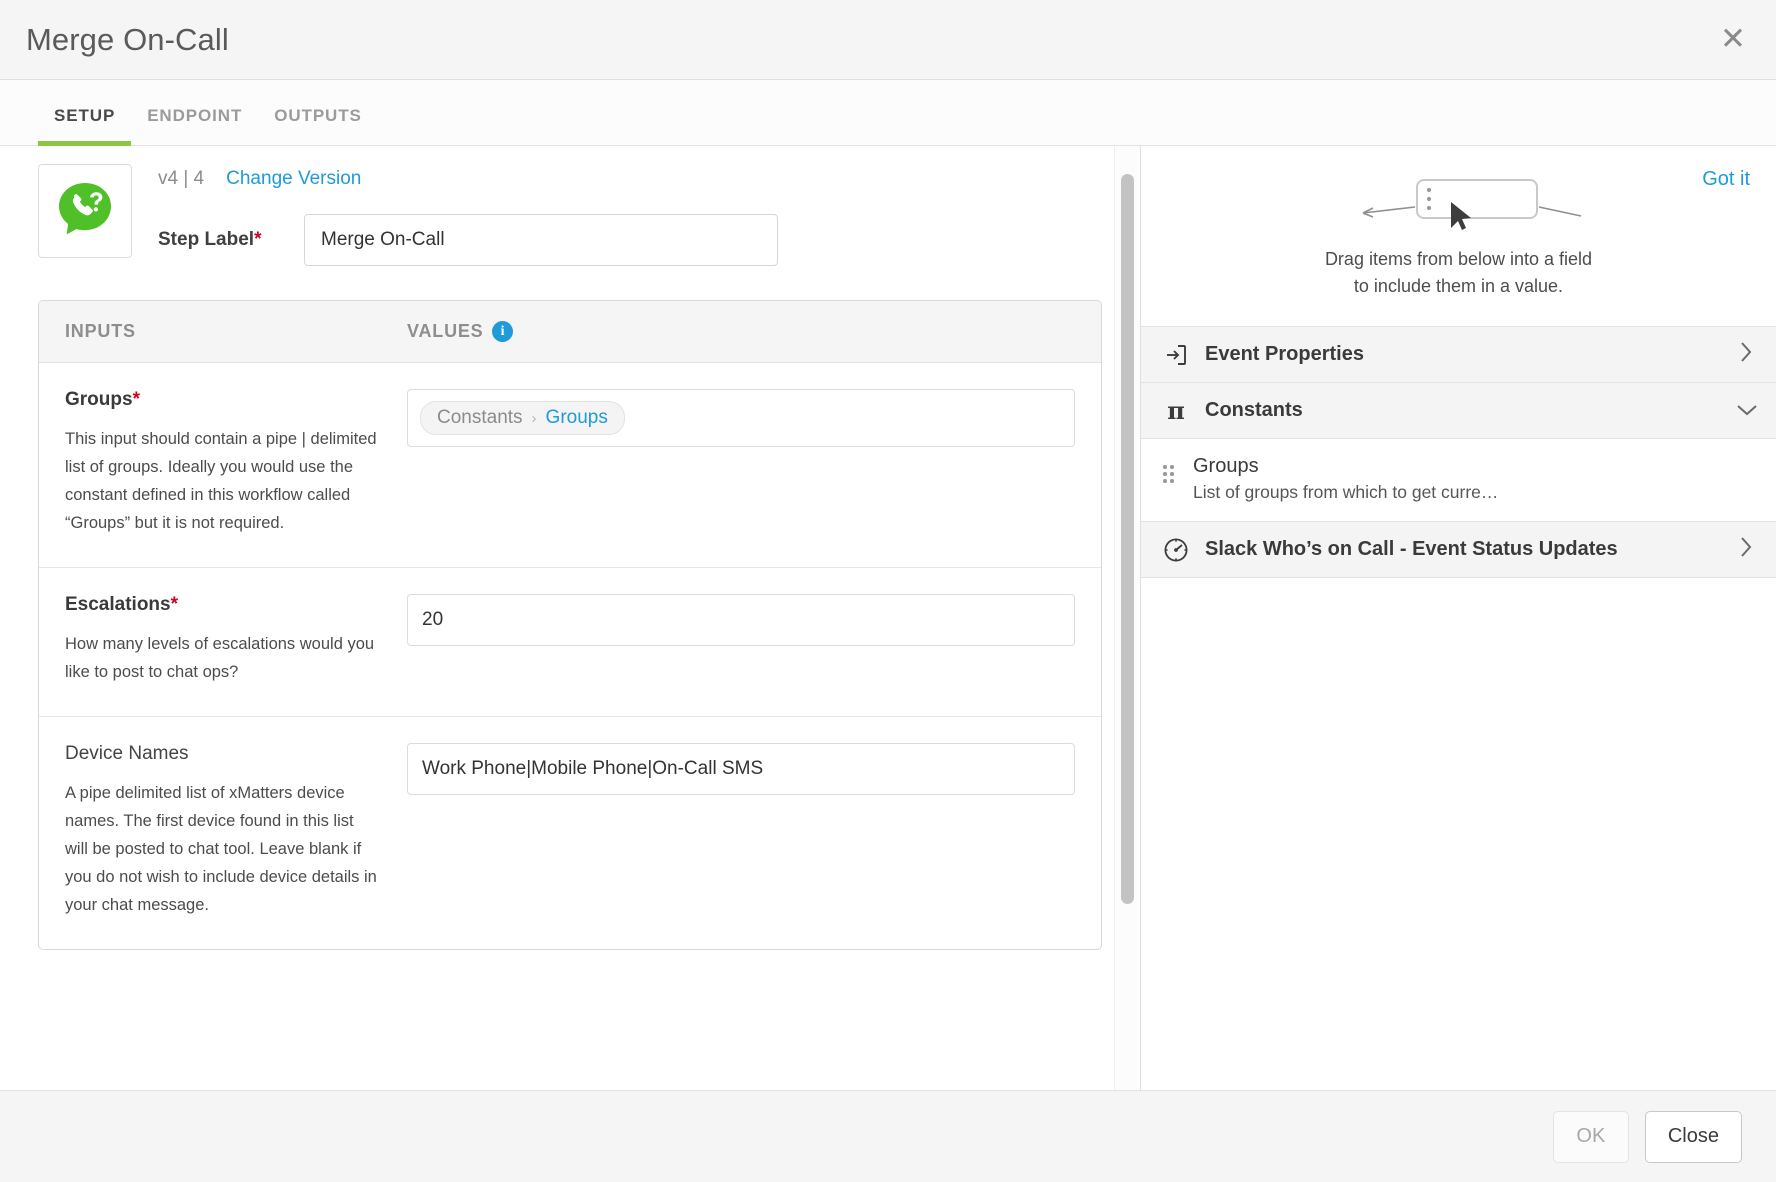 This screenshot has height=1182, width=1776. I want to click on scrollbar-thumb, so click(1127, 539).